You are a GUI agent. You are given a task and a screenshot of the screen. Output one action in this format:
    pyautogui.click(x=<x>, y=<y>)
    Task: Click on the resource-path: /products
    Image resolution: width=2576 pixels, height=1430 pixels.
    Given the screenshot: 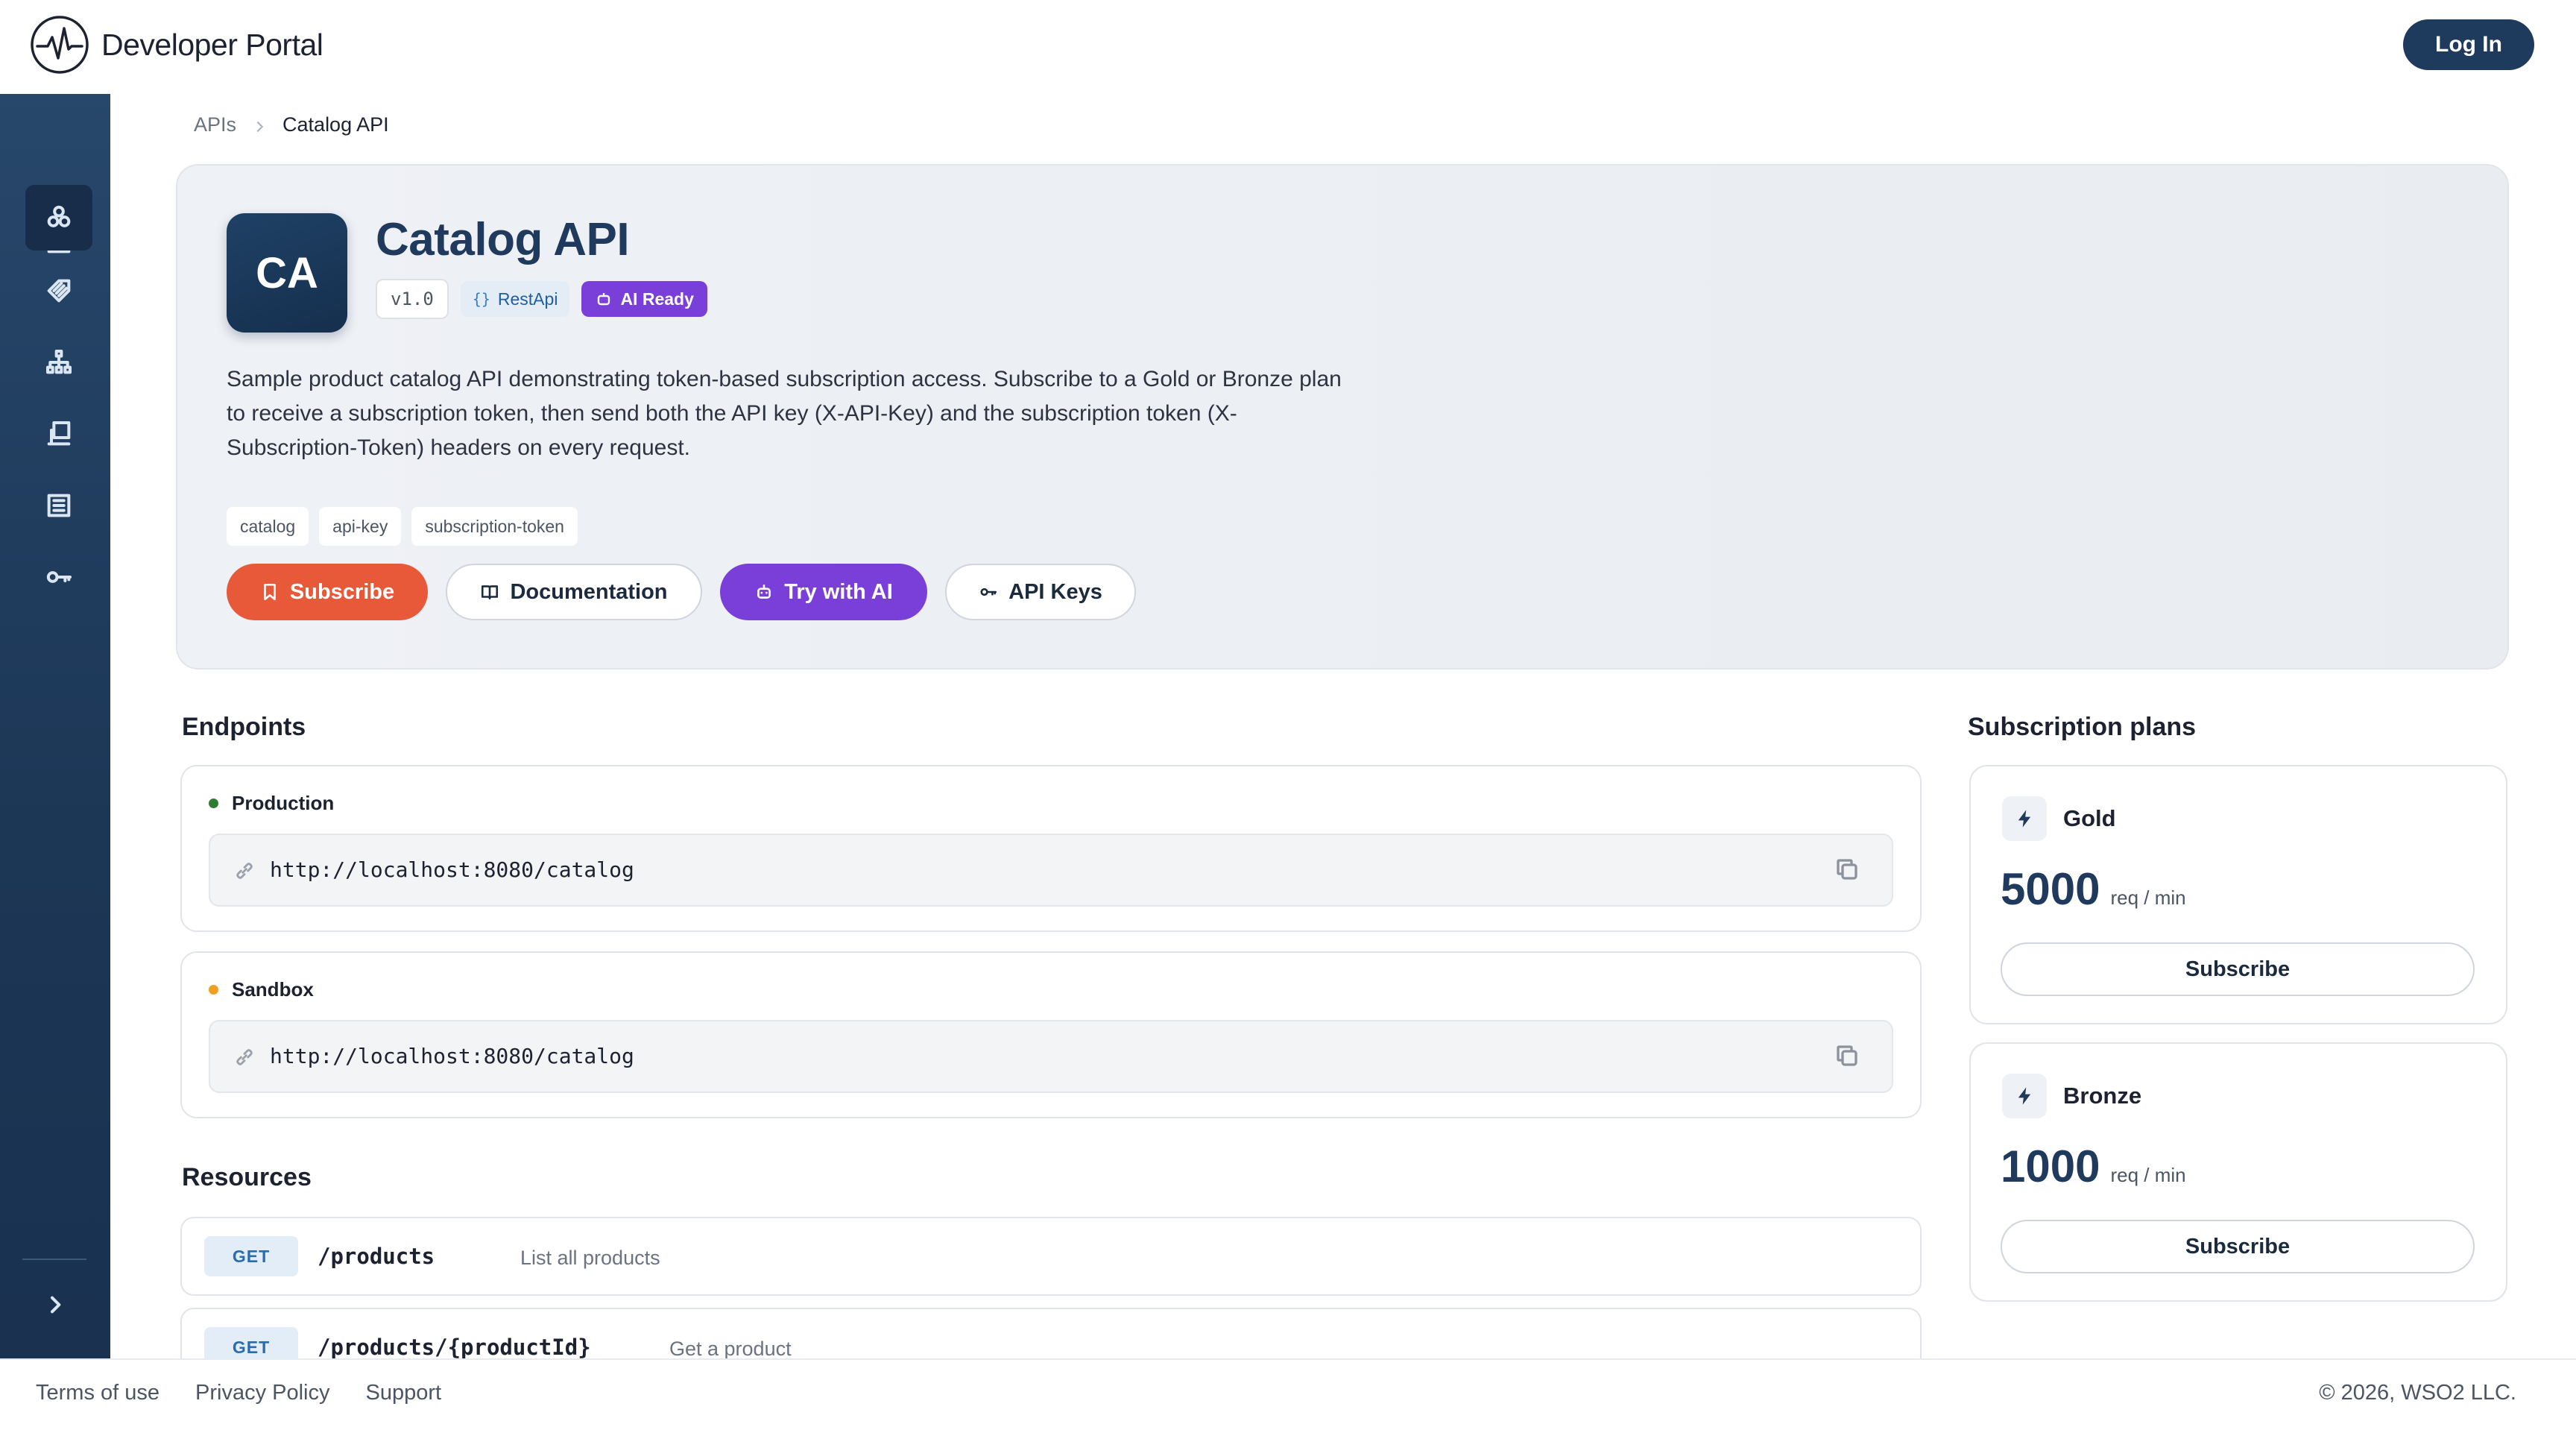 What is the action you would take?
    pyautogui.click(x=376, y=1256)
    